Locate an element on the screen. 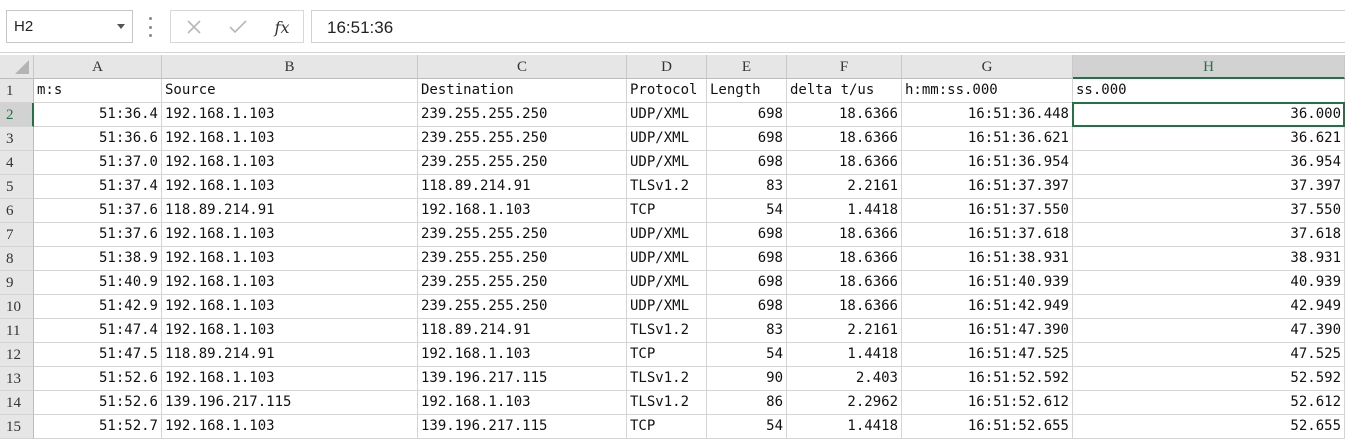 The image size is (1345, 441). cell-g10: 16:51:42.949 is located at coordinates (987, 307).